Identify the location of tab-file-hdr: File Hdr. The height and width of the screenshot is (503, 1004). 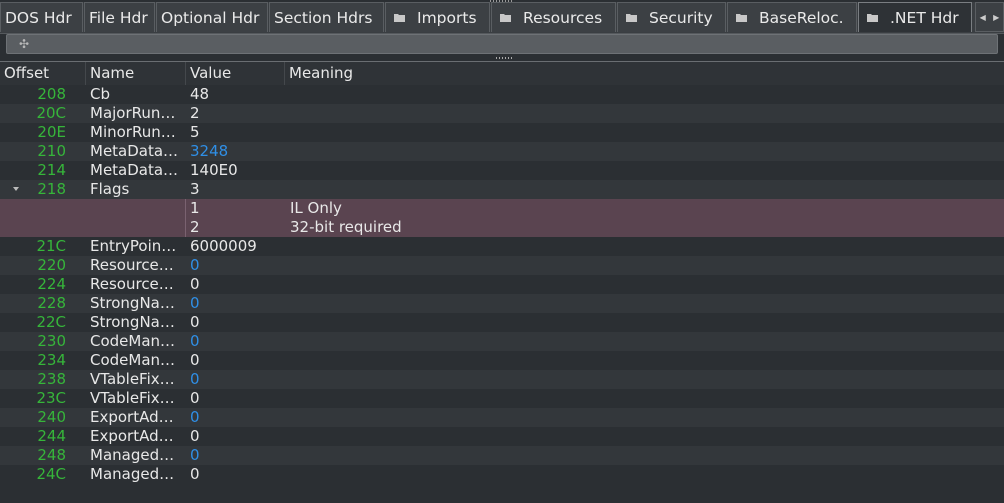
(119, 17).